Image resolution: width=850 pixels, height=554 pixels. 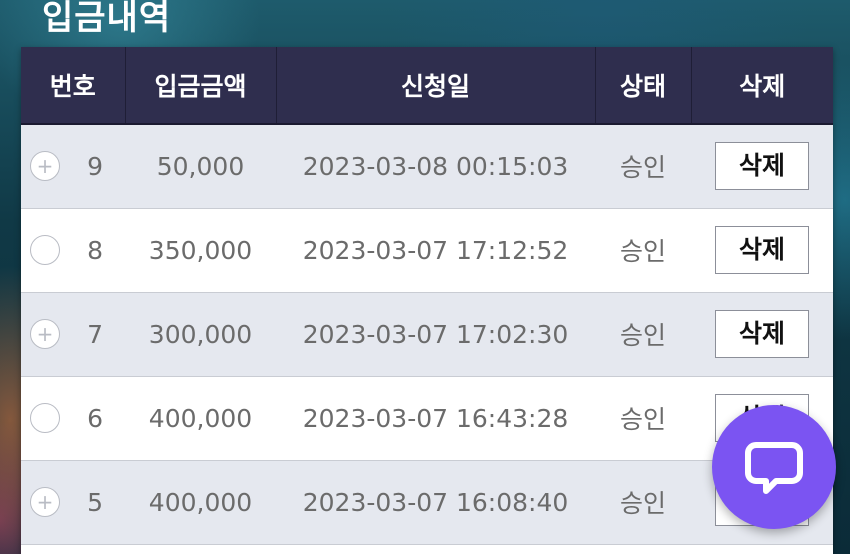 What do you see at coordinates (200, 250) in the screenshot?
I see `amount-cell: 350,000` at bounding box center [200, 250].